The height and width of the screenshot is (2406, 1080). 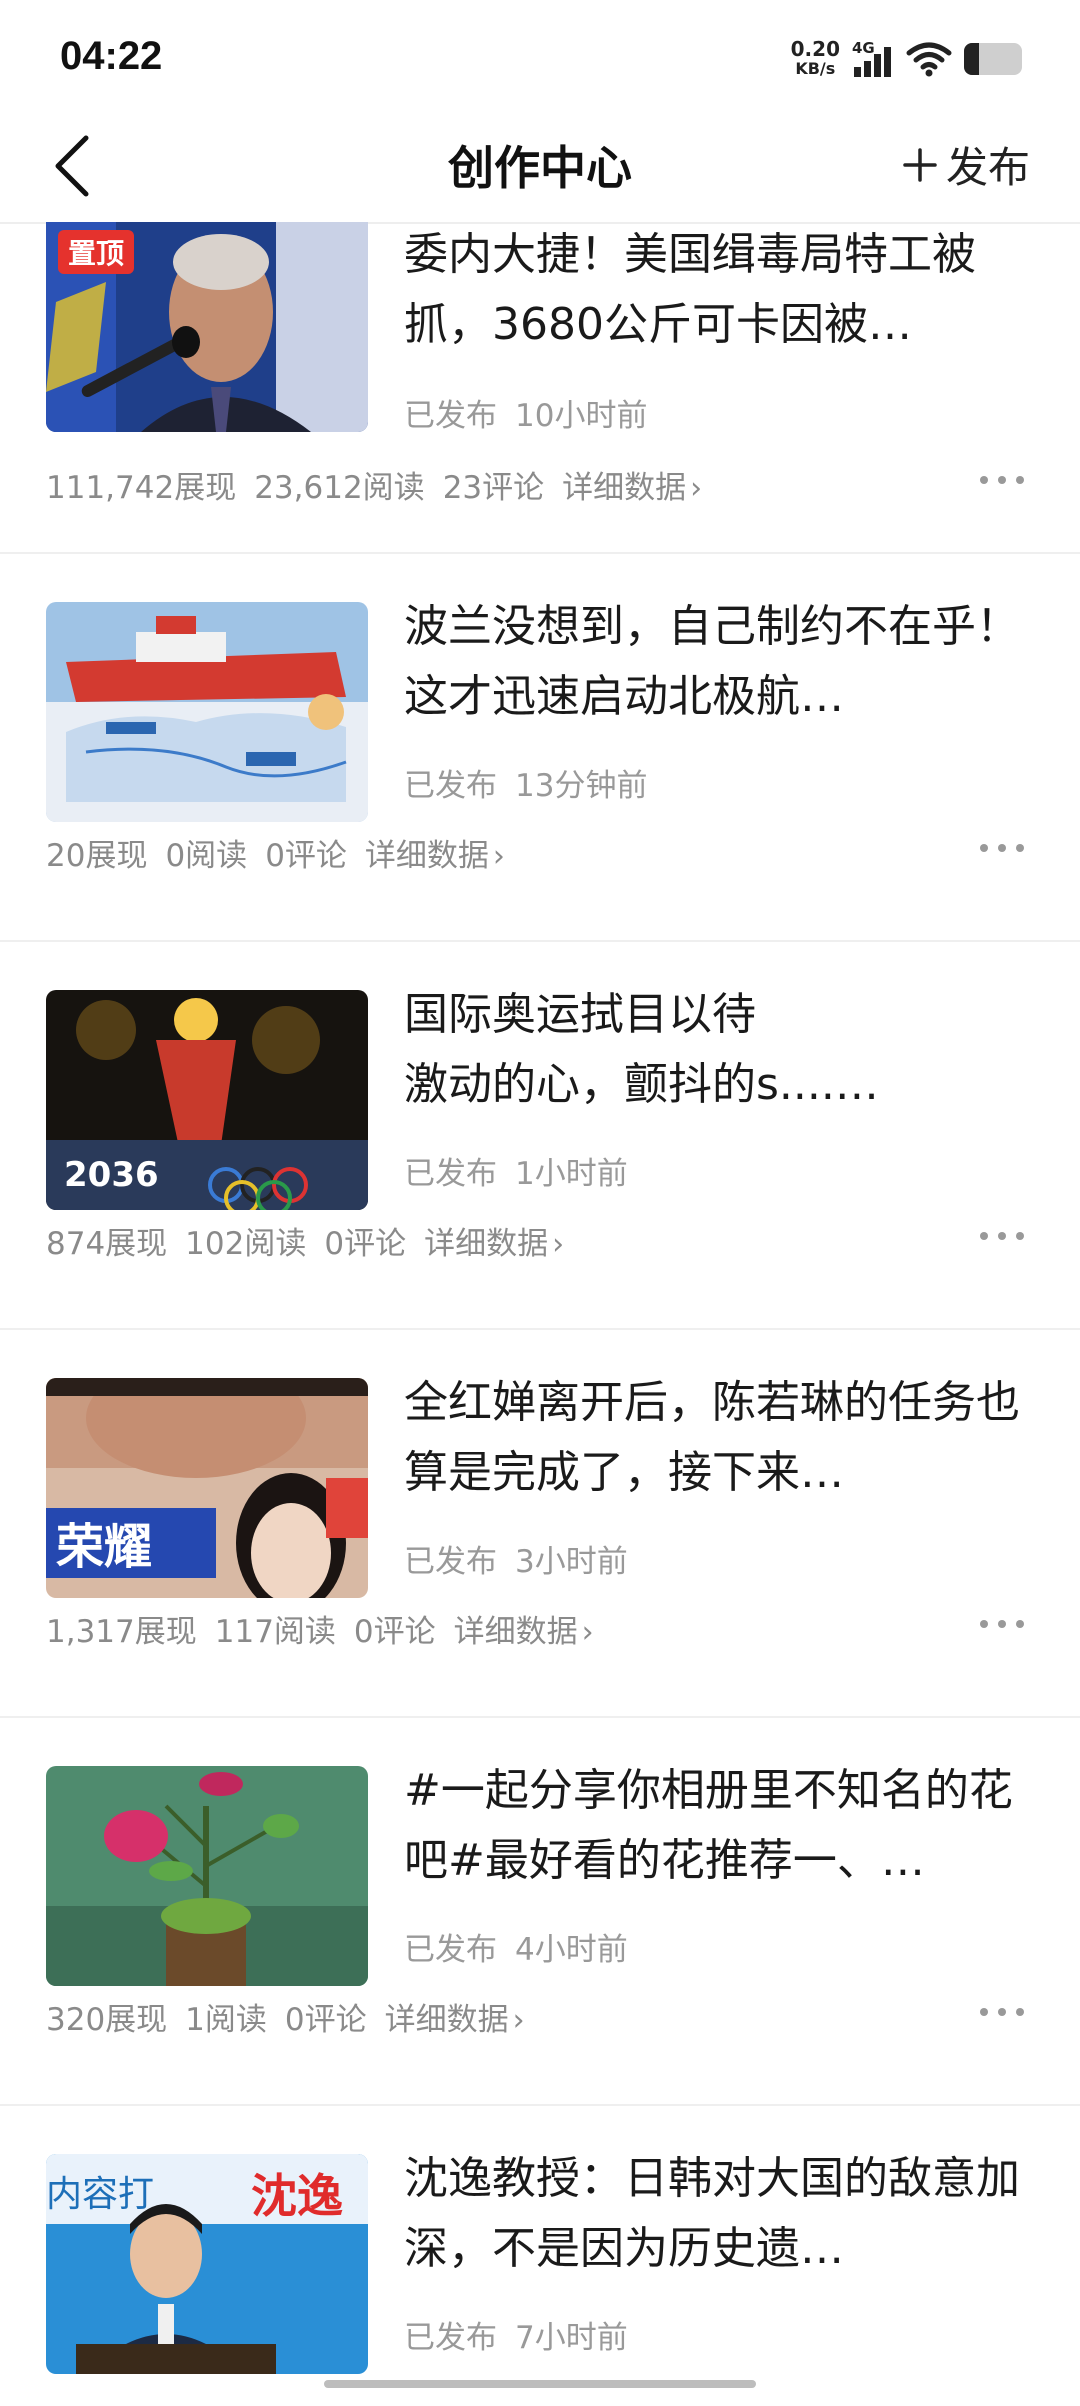 I want to click on network-speed: 0.20 KB/s, so click(x=815, y=59).